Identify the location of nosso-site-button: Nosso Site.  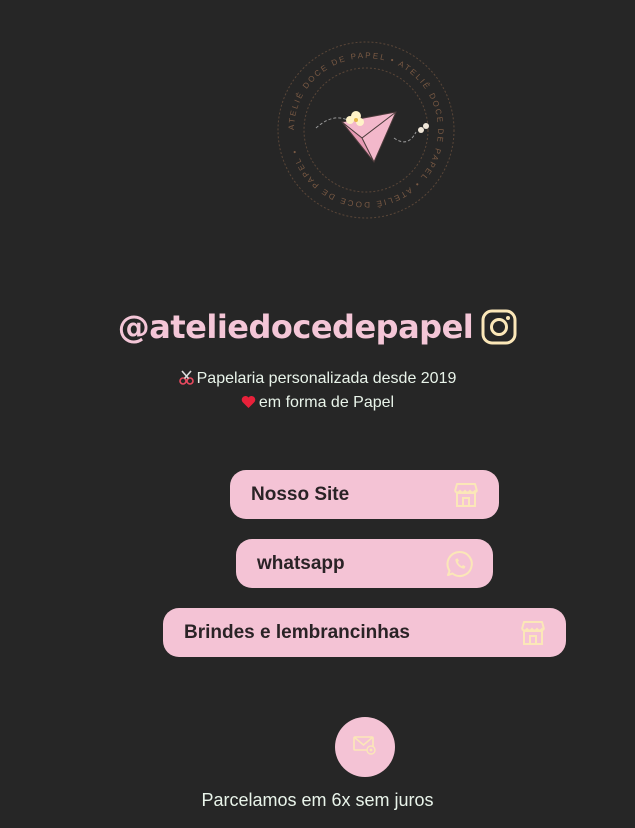
(364, 494).